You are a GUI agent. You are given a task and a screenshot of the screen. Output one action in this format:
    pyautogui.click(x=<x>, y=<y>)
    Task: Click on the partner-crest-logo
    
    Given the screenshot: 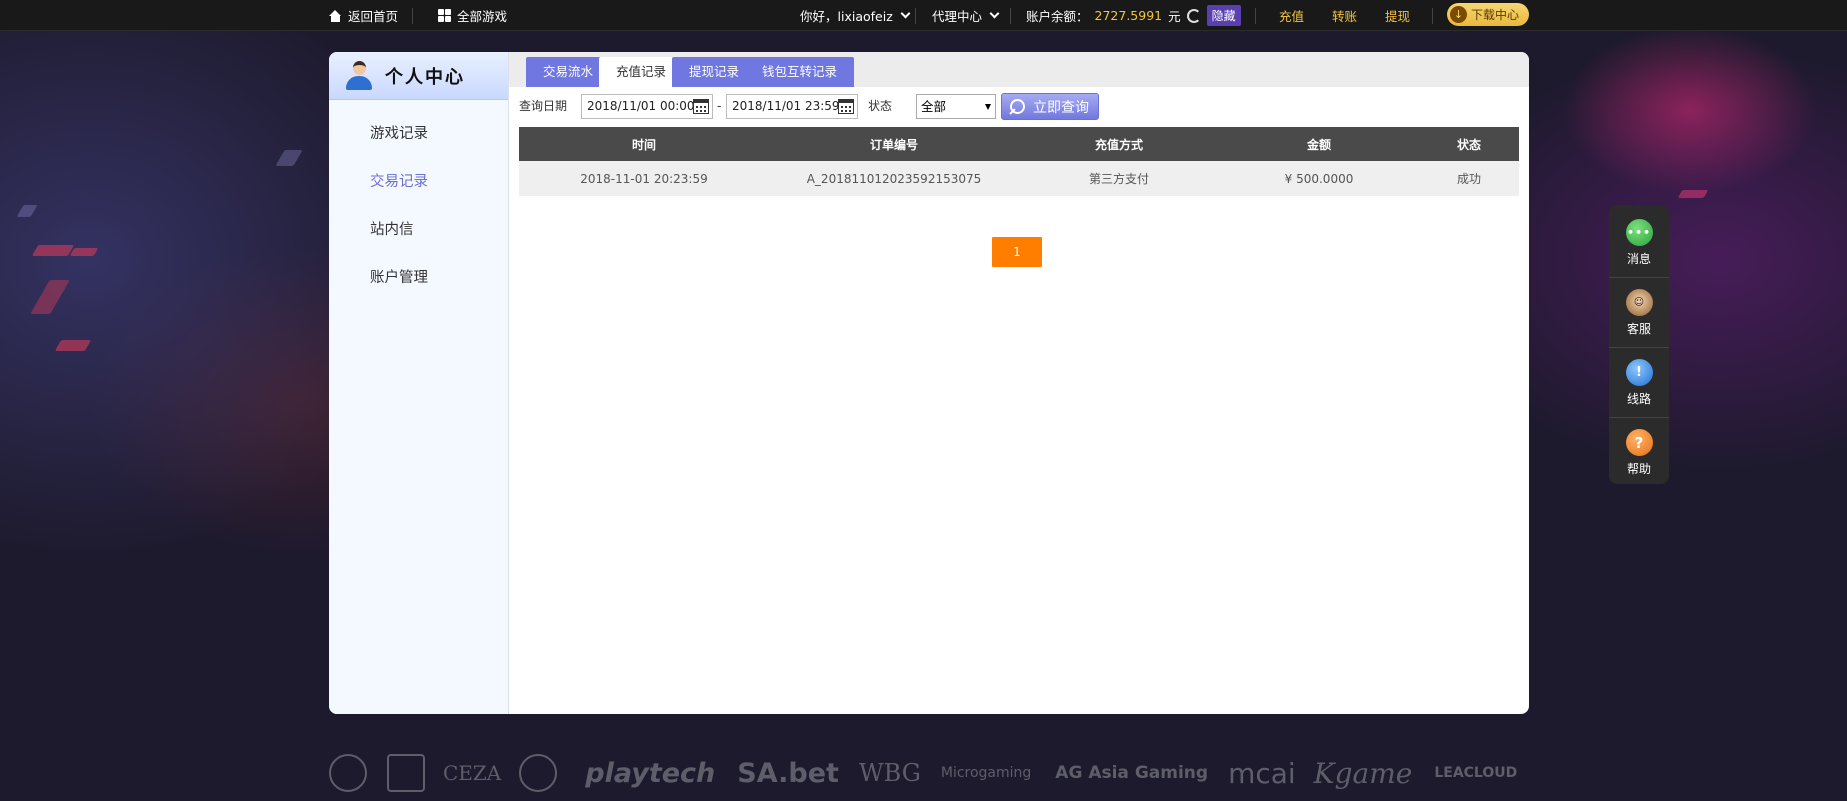 What is the action you would take?
    pyautogui.click(x=406, y=773)
    